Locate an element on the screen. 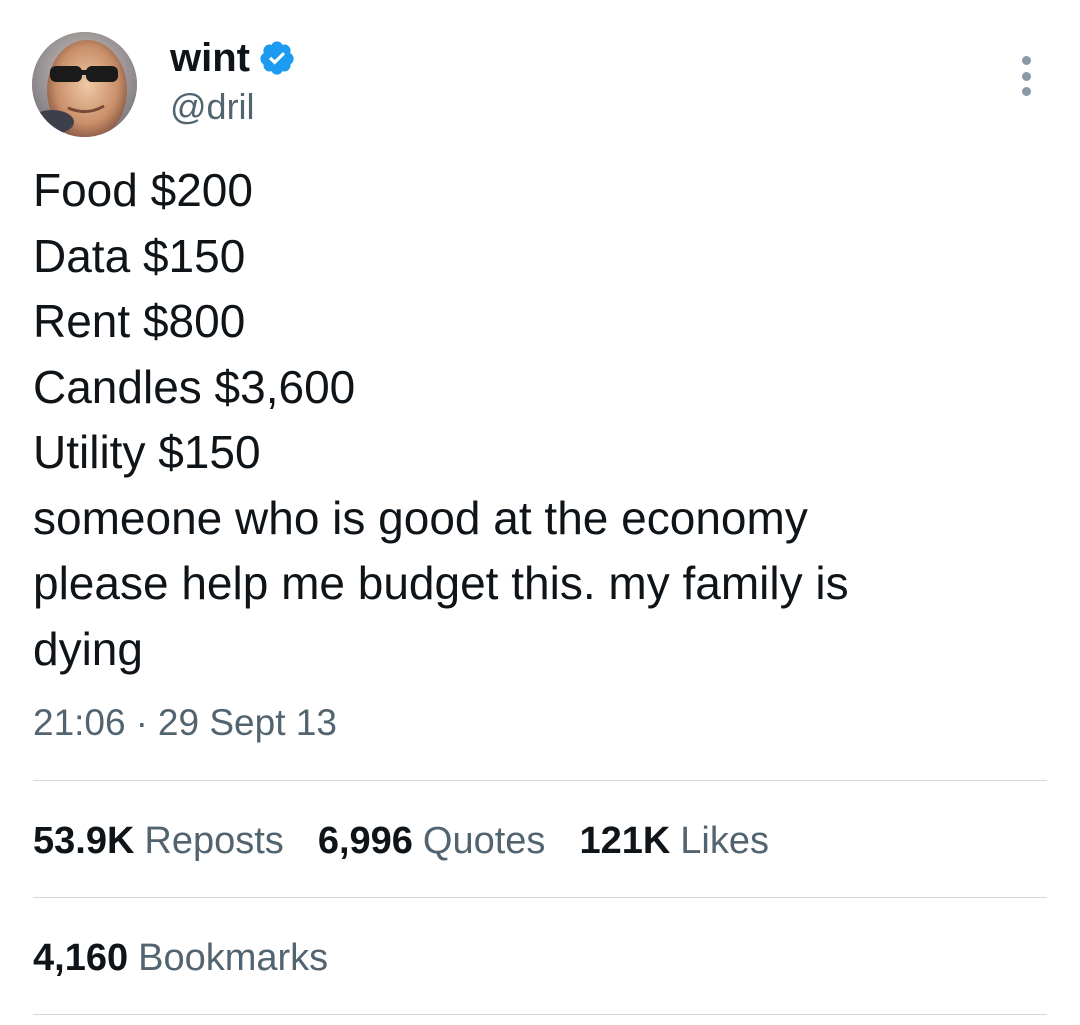  bookmarks-count: 4,160 is located at coordinates (81, 958).